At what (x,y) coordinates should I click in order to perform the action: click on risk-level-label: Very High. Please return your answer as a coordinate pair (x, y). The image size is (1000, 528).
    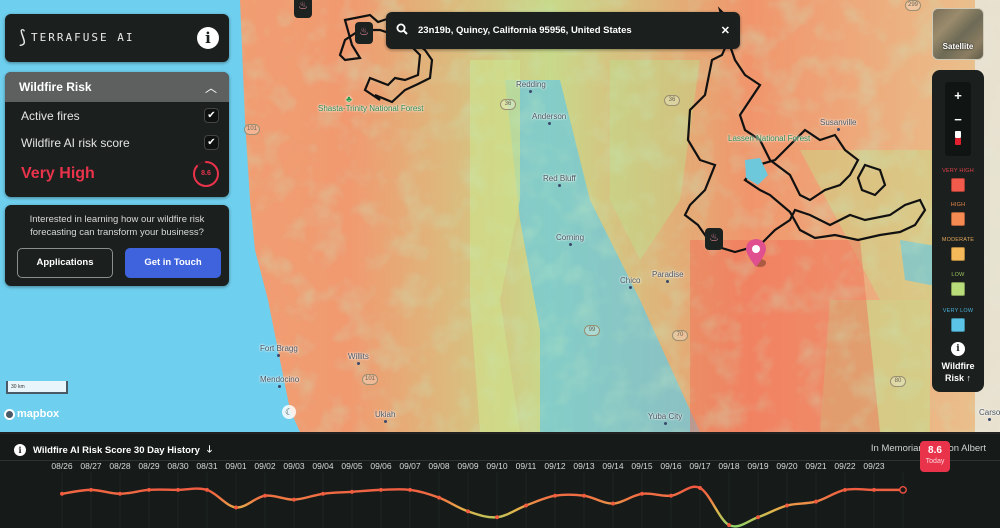
    Looking at the image, I should click on (58, 173).